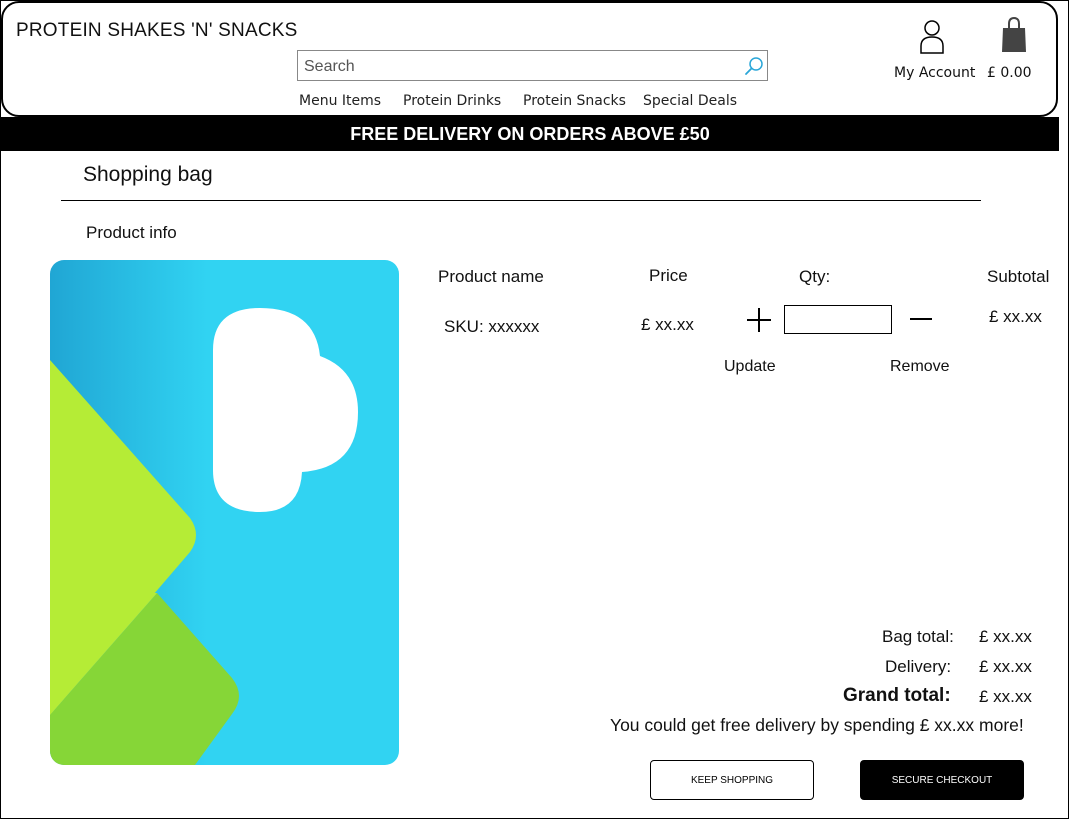 This screenshot has width=1071, height=821. I want to click on keep-shopping-button: KEEP SHOPPING, so click(732, 780).